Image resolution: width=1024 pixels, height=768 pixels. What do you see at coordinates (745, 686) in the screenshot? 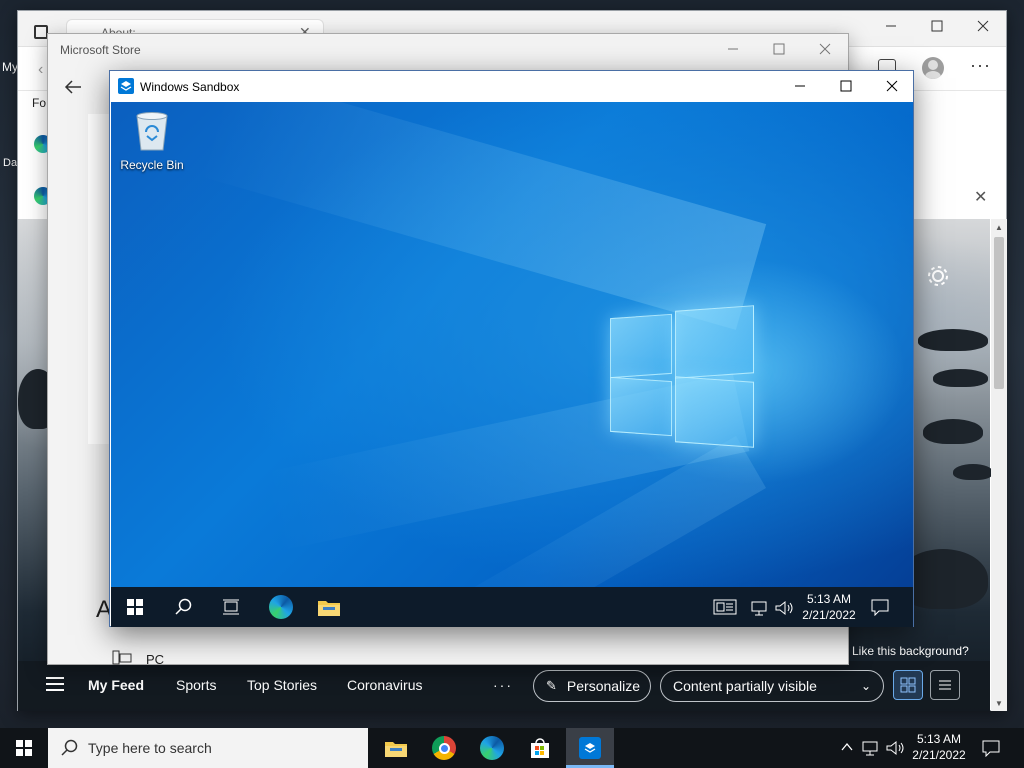
I see `content-visibility-label: Content partially visible` at bounding box center [745, 686].